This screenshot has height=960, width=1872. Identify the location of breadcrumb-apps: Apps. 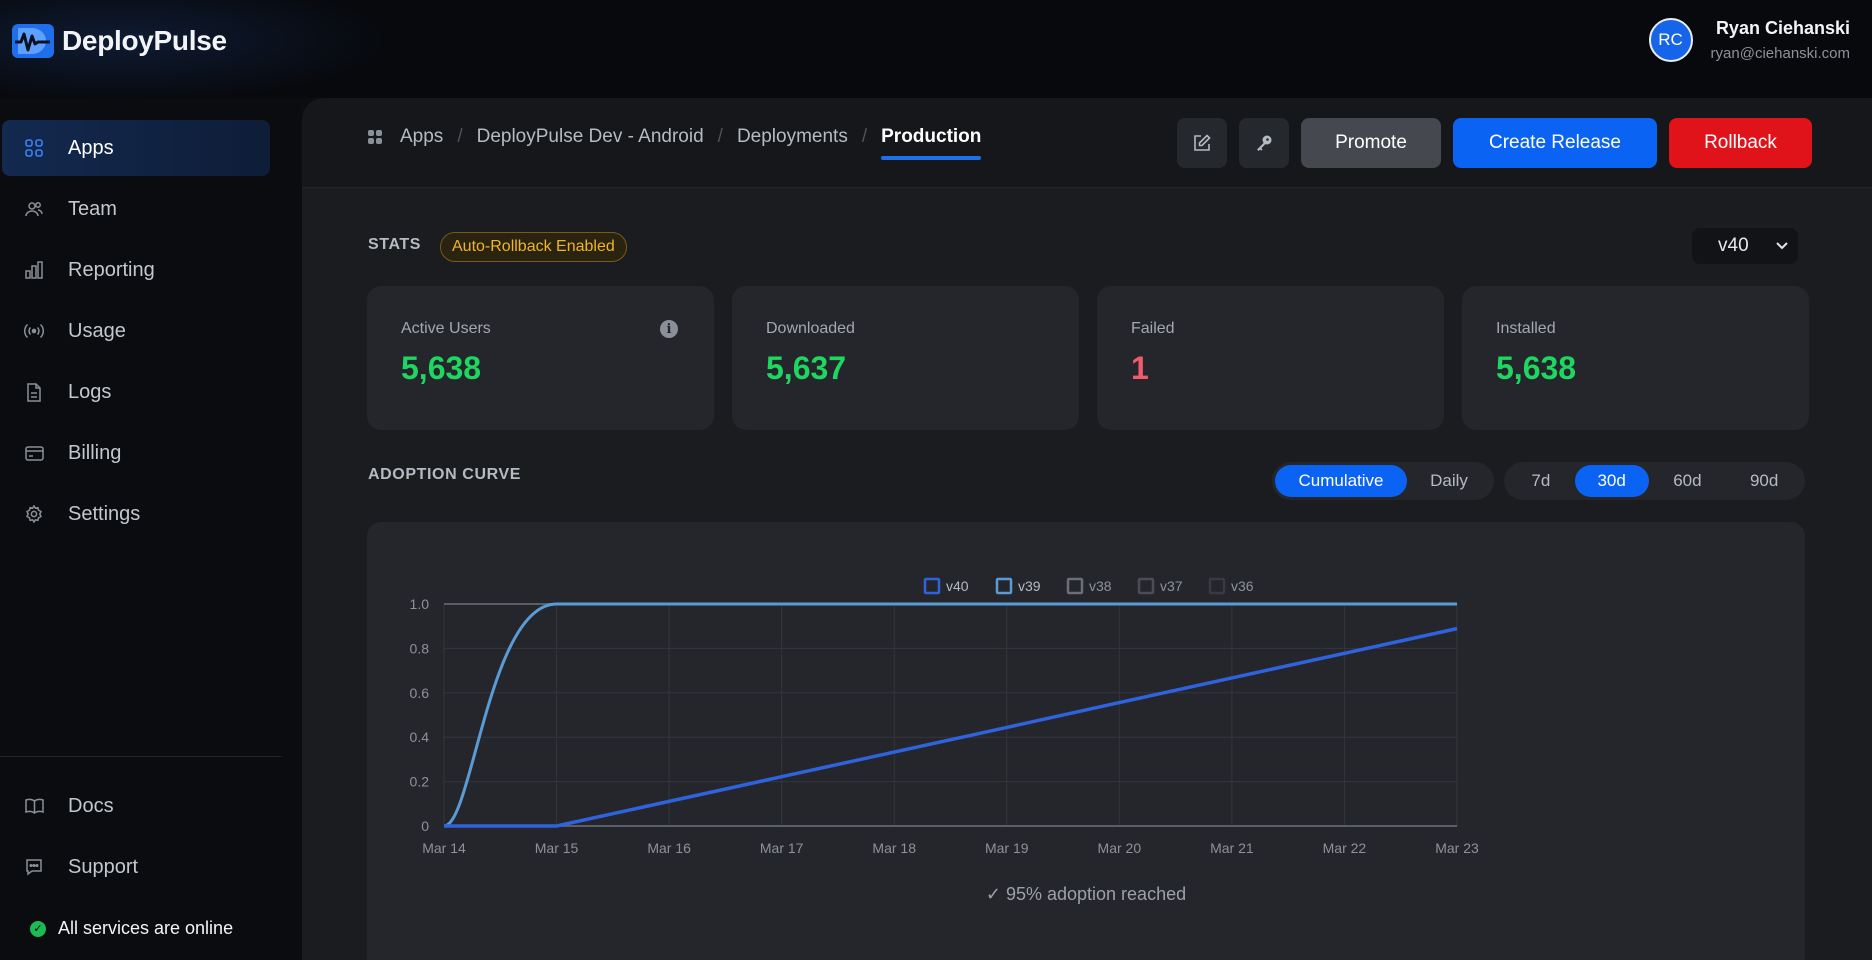
(421, 137).